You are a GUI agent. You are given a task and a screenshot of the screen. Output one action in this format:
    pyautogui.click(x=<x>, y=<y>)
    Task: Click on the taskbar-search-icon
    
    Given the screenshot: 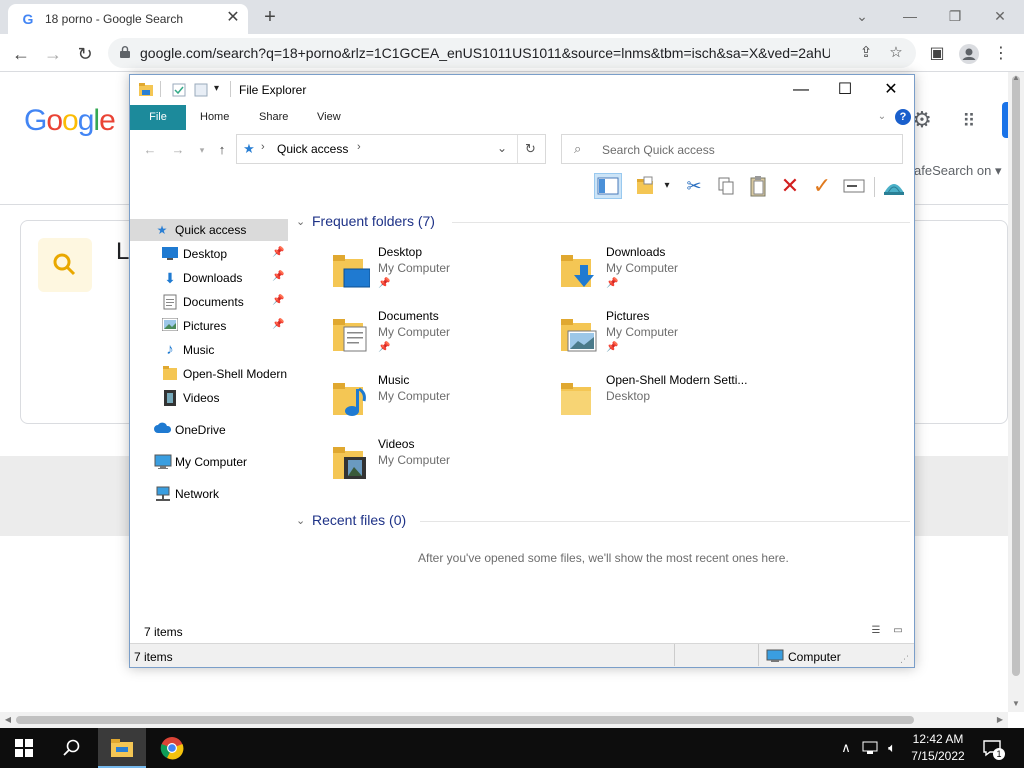 What is the action you would take?
    pyautogui.click(x=72, y=748)
    